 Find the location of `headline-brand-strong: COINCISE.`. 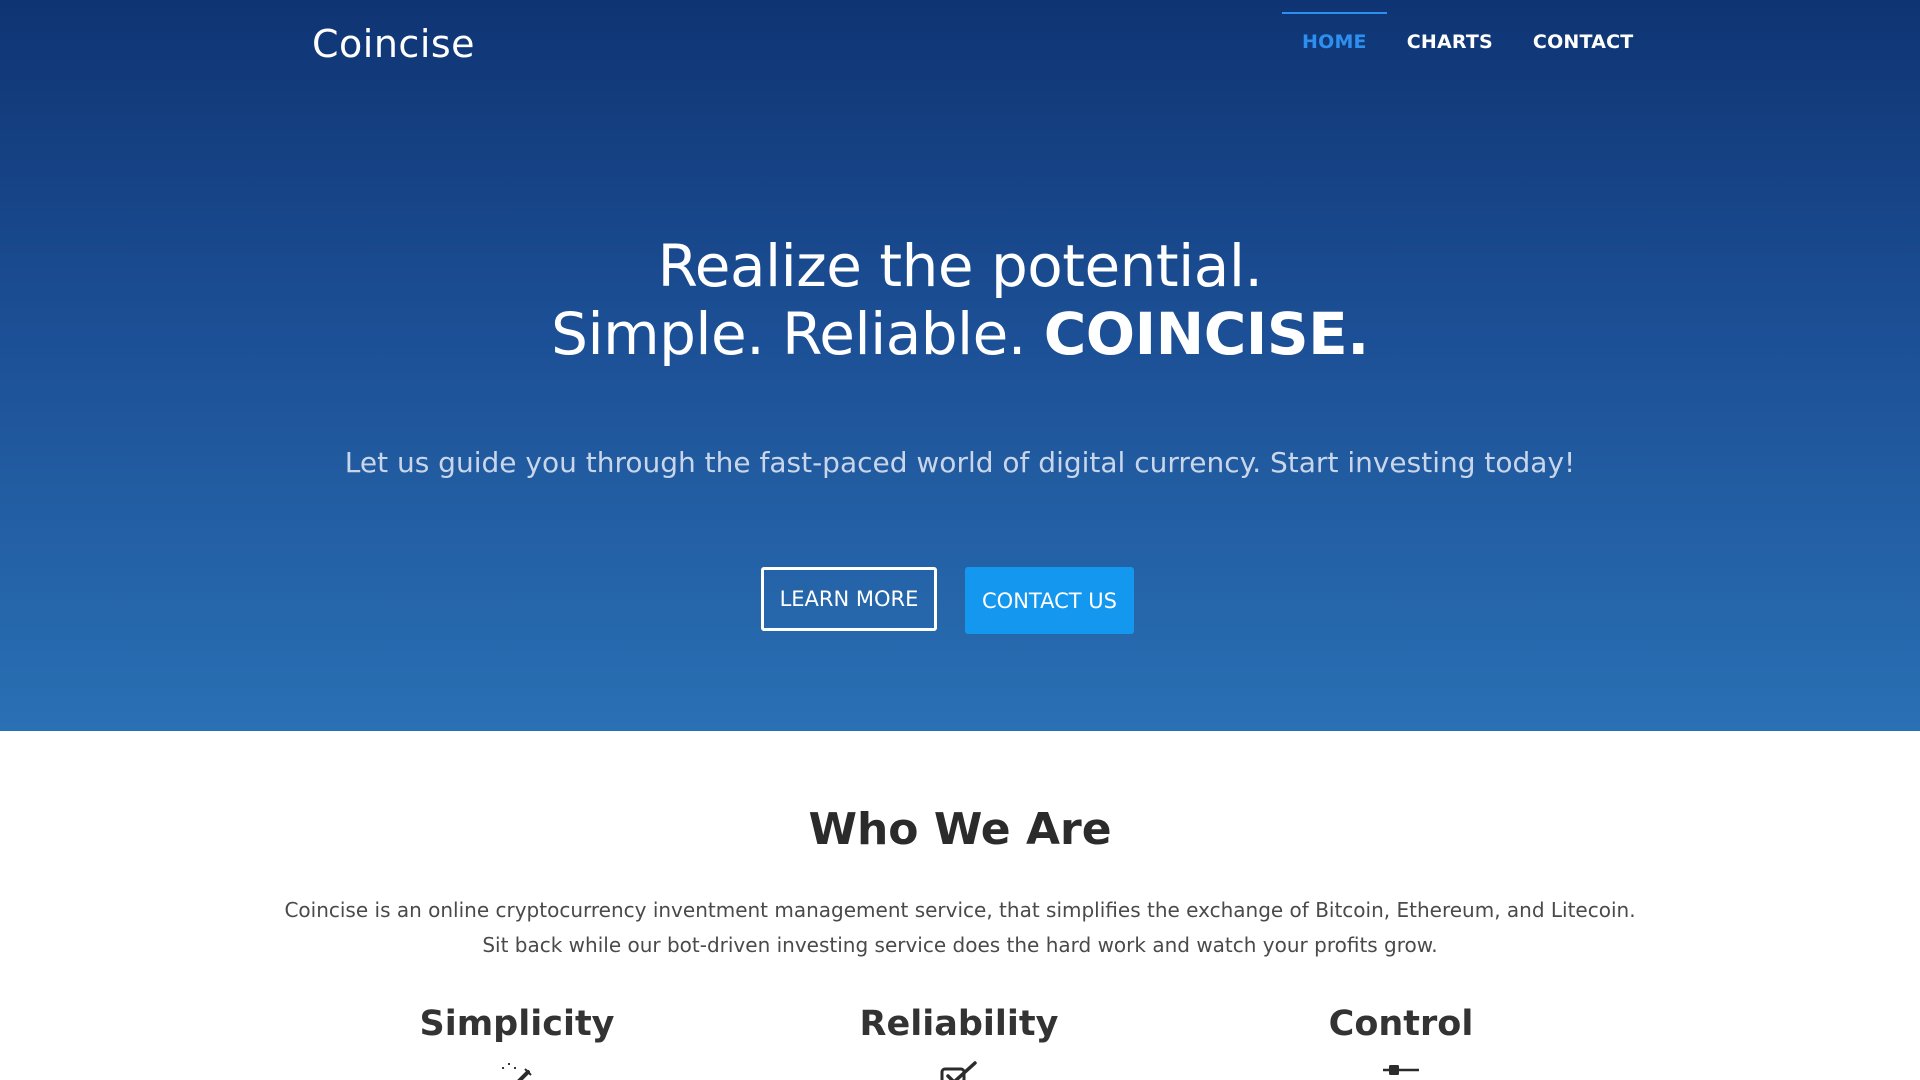

headline-brand-strong: COINCISE. is located at coordinates (1206, 334).